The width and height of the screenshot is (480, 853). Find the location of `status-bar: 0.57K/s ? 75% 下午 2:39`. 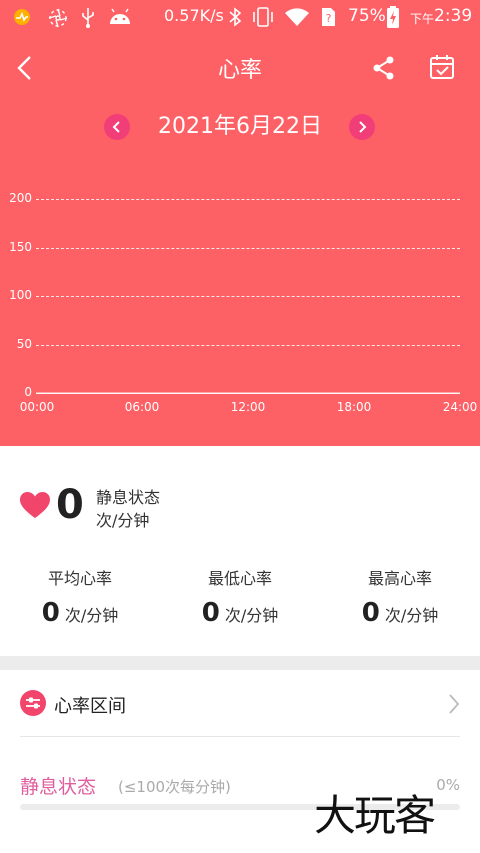

status-bar: 0.57K/s ? 75% 下午 2:39 is located at coordinates (240, 17).